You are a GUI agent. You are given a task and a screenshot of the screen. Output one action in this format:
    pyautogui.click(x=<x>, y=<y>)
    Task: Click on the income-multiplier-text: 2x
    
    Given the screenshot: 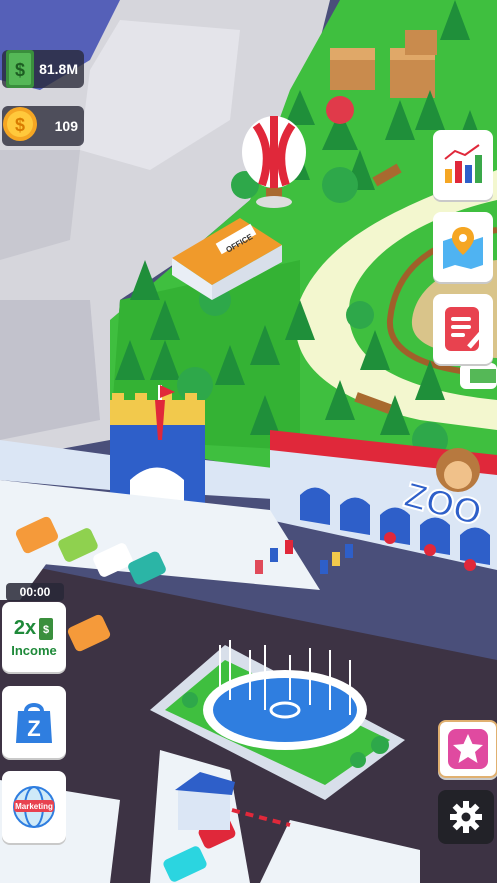 What is the action you would take?
    pyautogui.click(x=25, y=628)
    